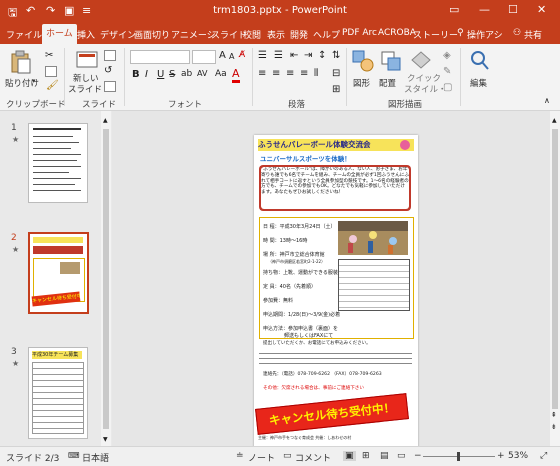 Image resolution: width=560 pixels, height=466 pixels. I want to click on tab-design: デザイン, so click(118, 34).